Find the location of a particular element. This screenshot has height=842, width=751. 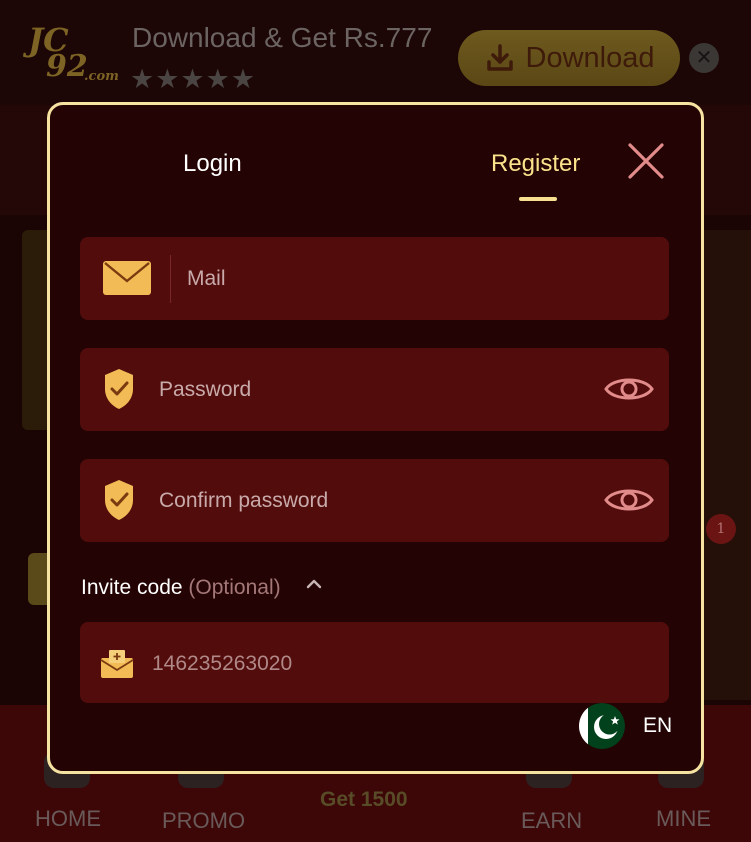

notification-badge: 1 is located at coordinates (721, 529).